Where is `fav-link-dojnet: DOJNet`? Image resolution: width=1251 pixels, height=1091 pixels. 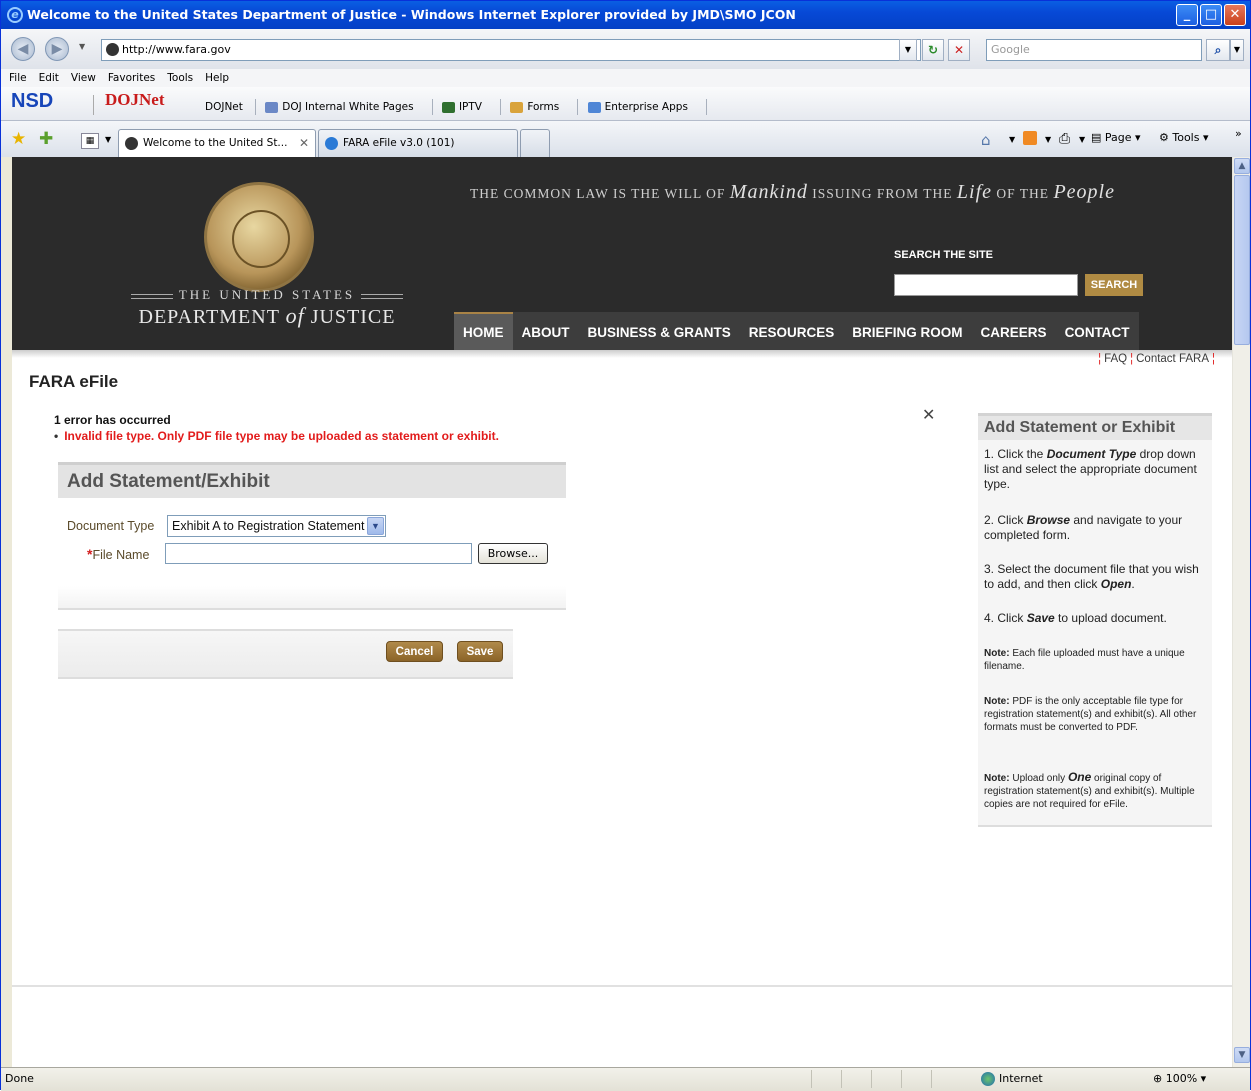 fav-link-dojnet: DOJNet is located at coordinates (224, 107).